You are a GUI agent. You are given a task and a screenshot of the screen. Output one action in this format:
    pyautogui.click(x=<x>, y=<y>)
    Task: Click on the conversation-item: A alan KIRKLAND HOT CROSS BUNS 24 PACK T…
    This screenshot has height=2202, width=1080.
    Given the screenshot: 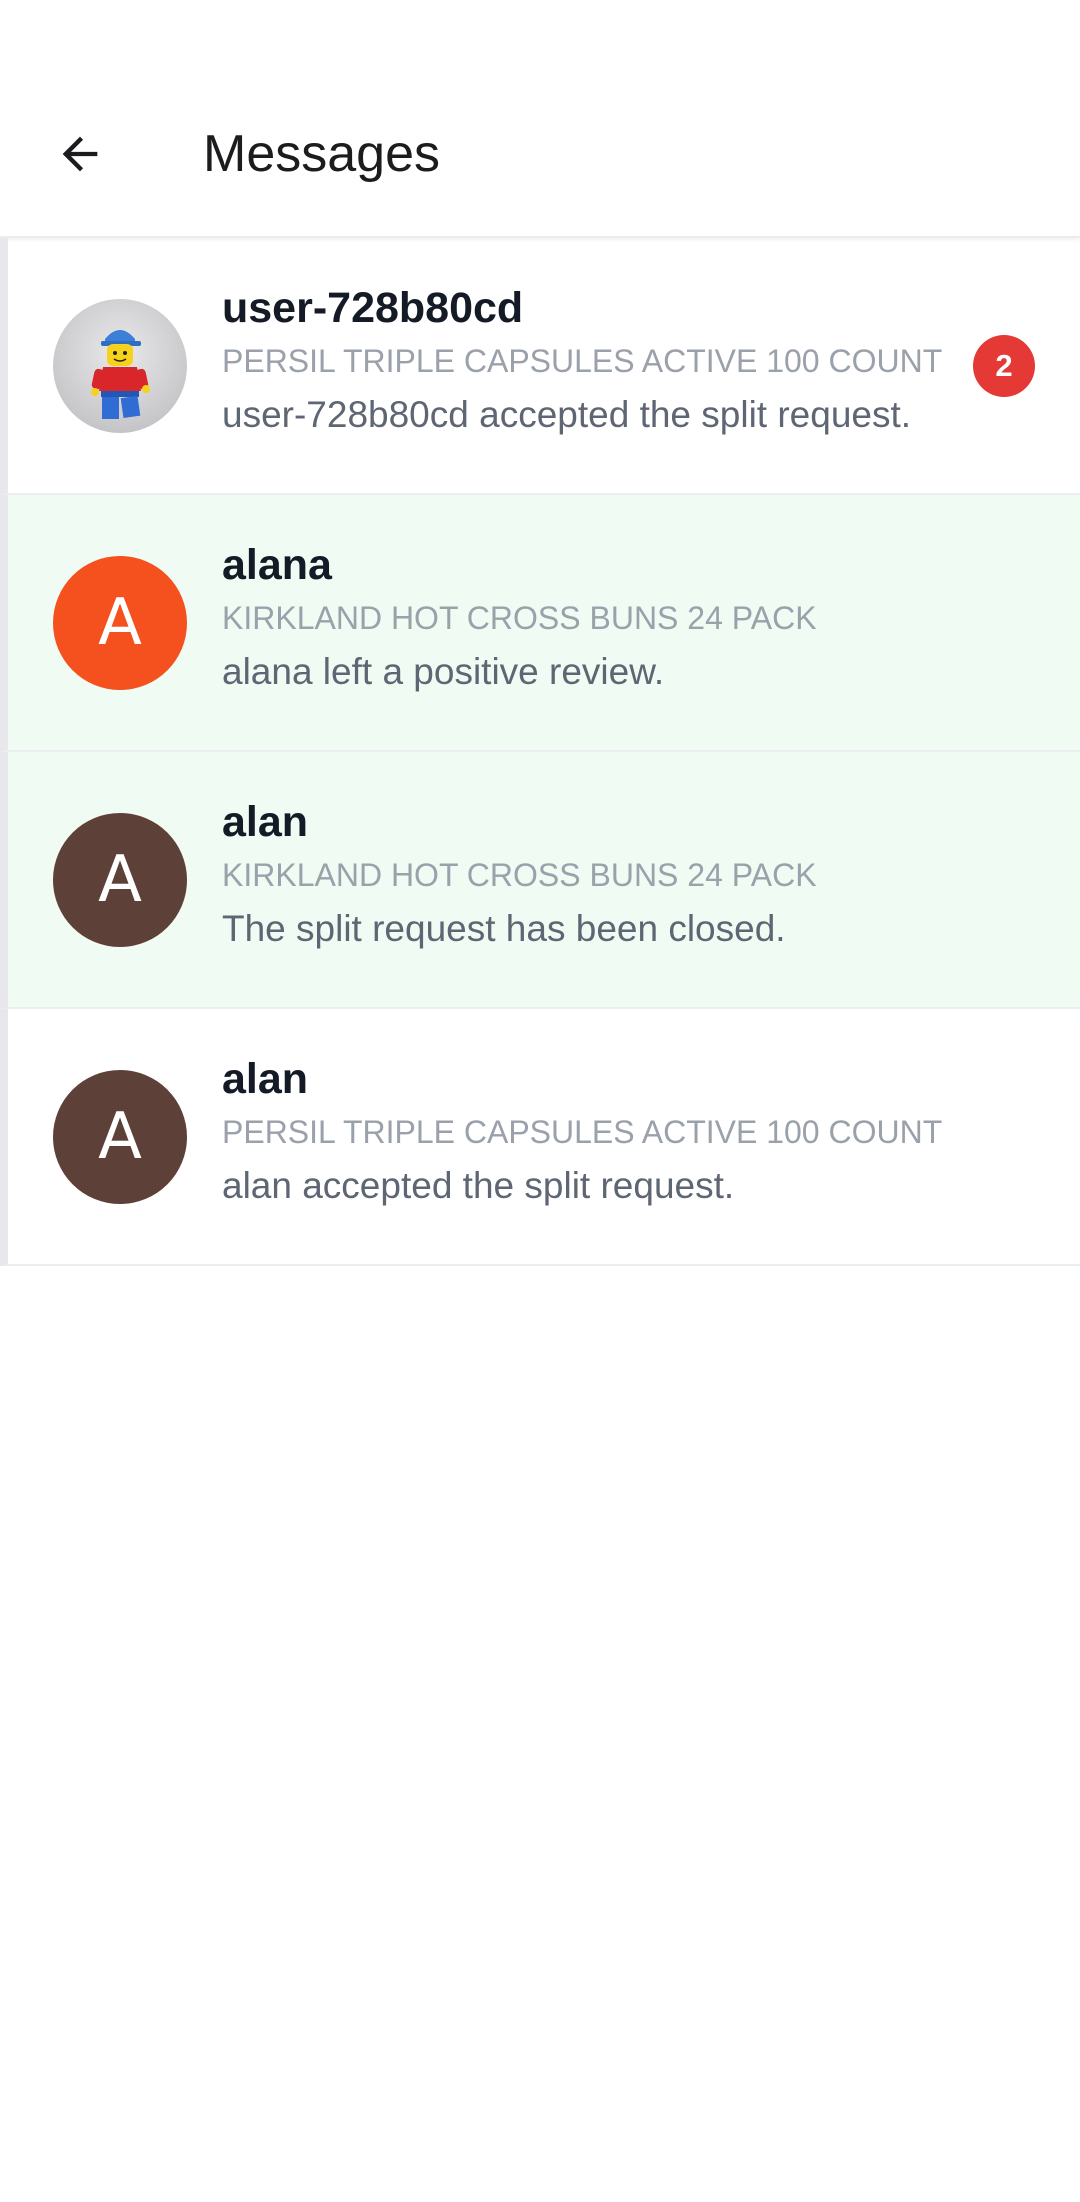 What is the action you would take?
    pyautogui.click(x=540, y=880)
    